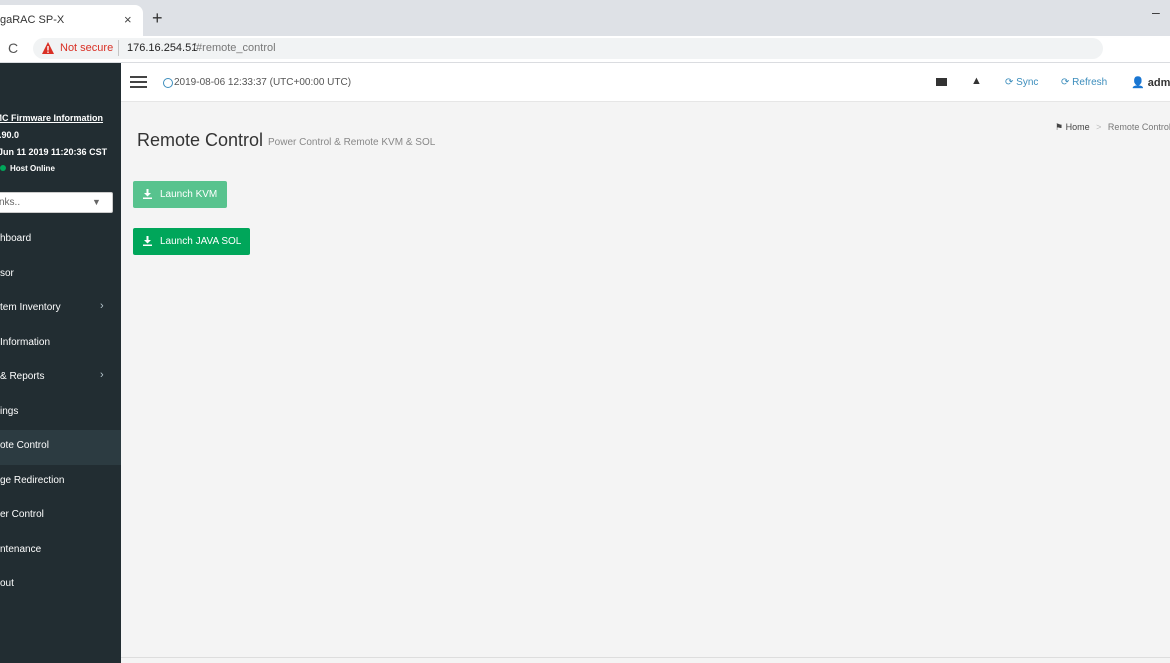 The height and width of the screenshot is (663, 1170). I want to click on sync-label: Sync, so click(1027, 82).